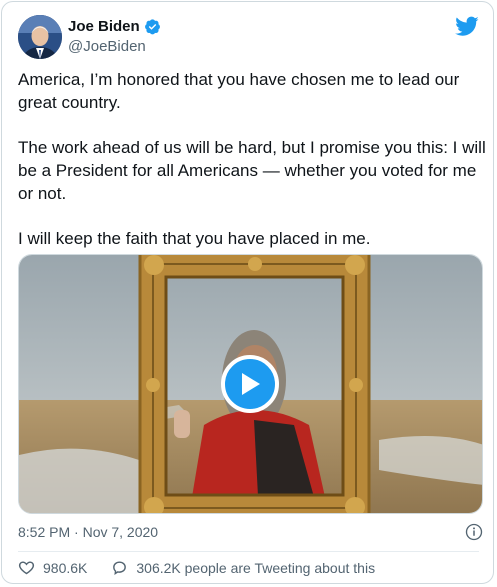 The image size is (497, 587). I want to click on info-icon, so click(474, 532).